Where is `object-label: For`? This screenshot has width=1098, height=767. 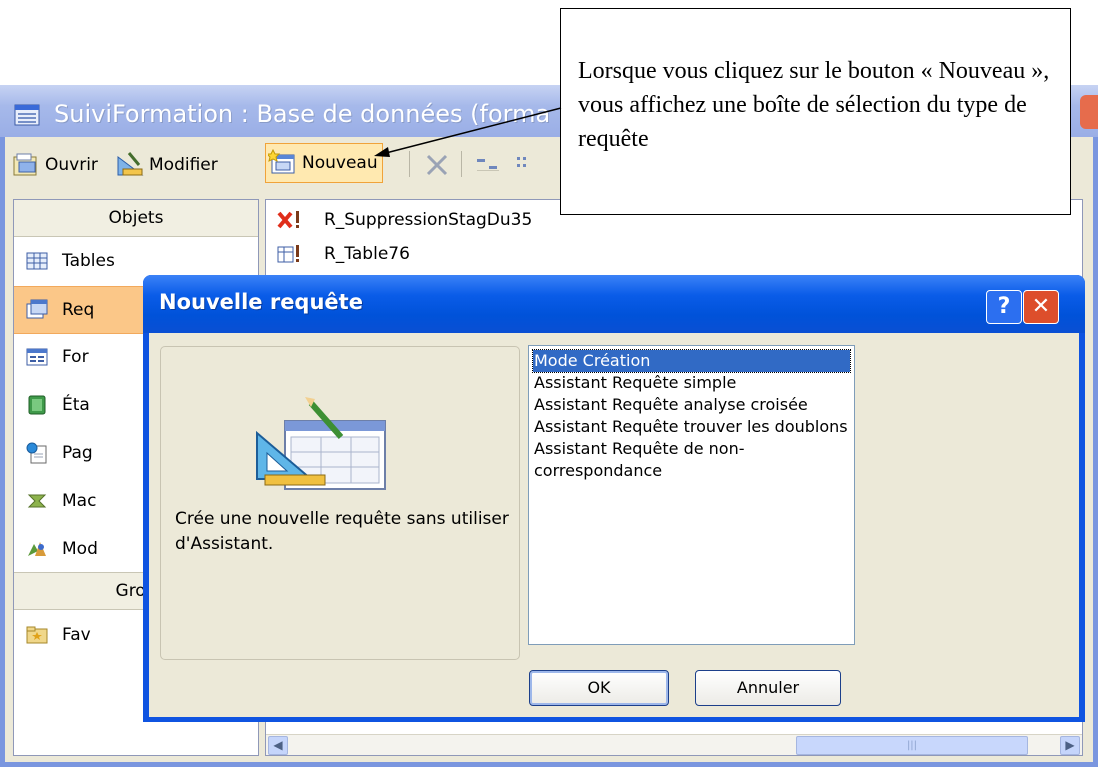 object-label: For is located at coordinates (75, 357).